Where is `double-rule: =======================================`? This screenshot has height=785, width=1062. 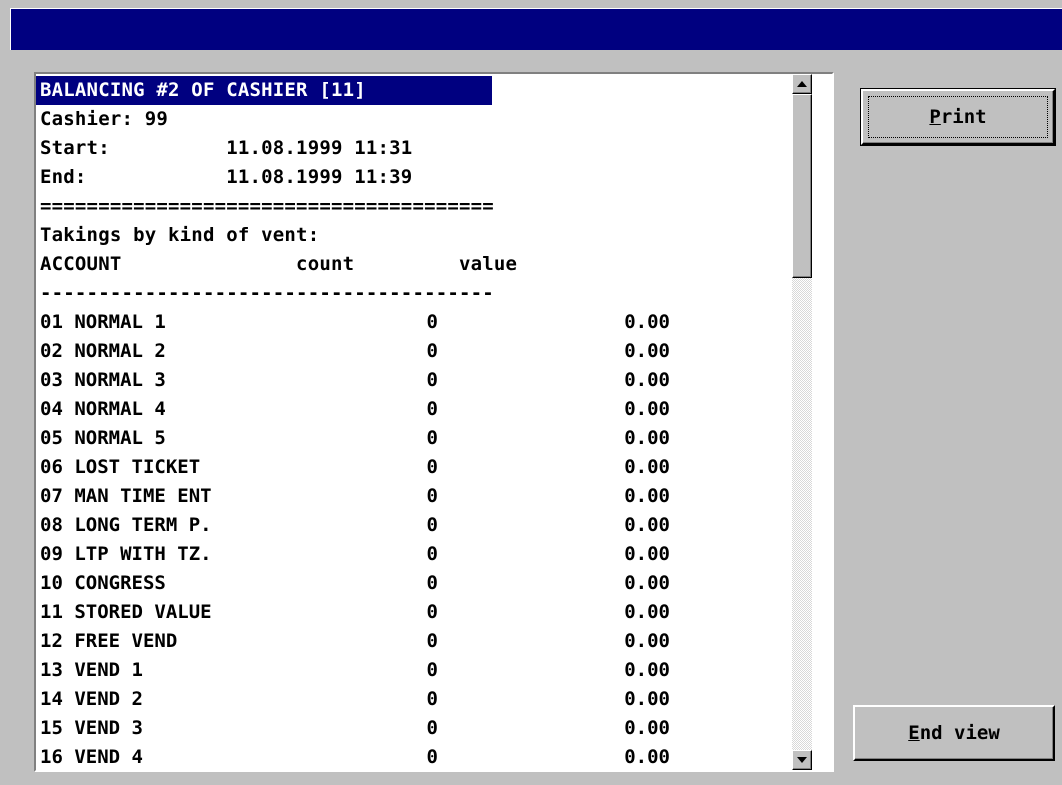 double-rule: ======================================= is located at coordinates (267, 206).